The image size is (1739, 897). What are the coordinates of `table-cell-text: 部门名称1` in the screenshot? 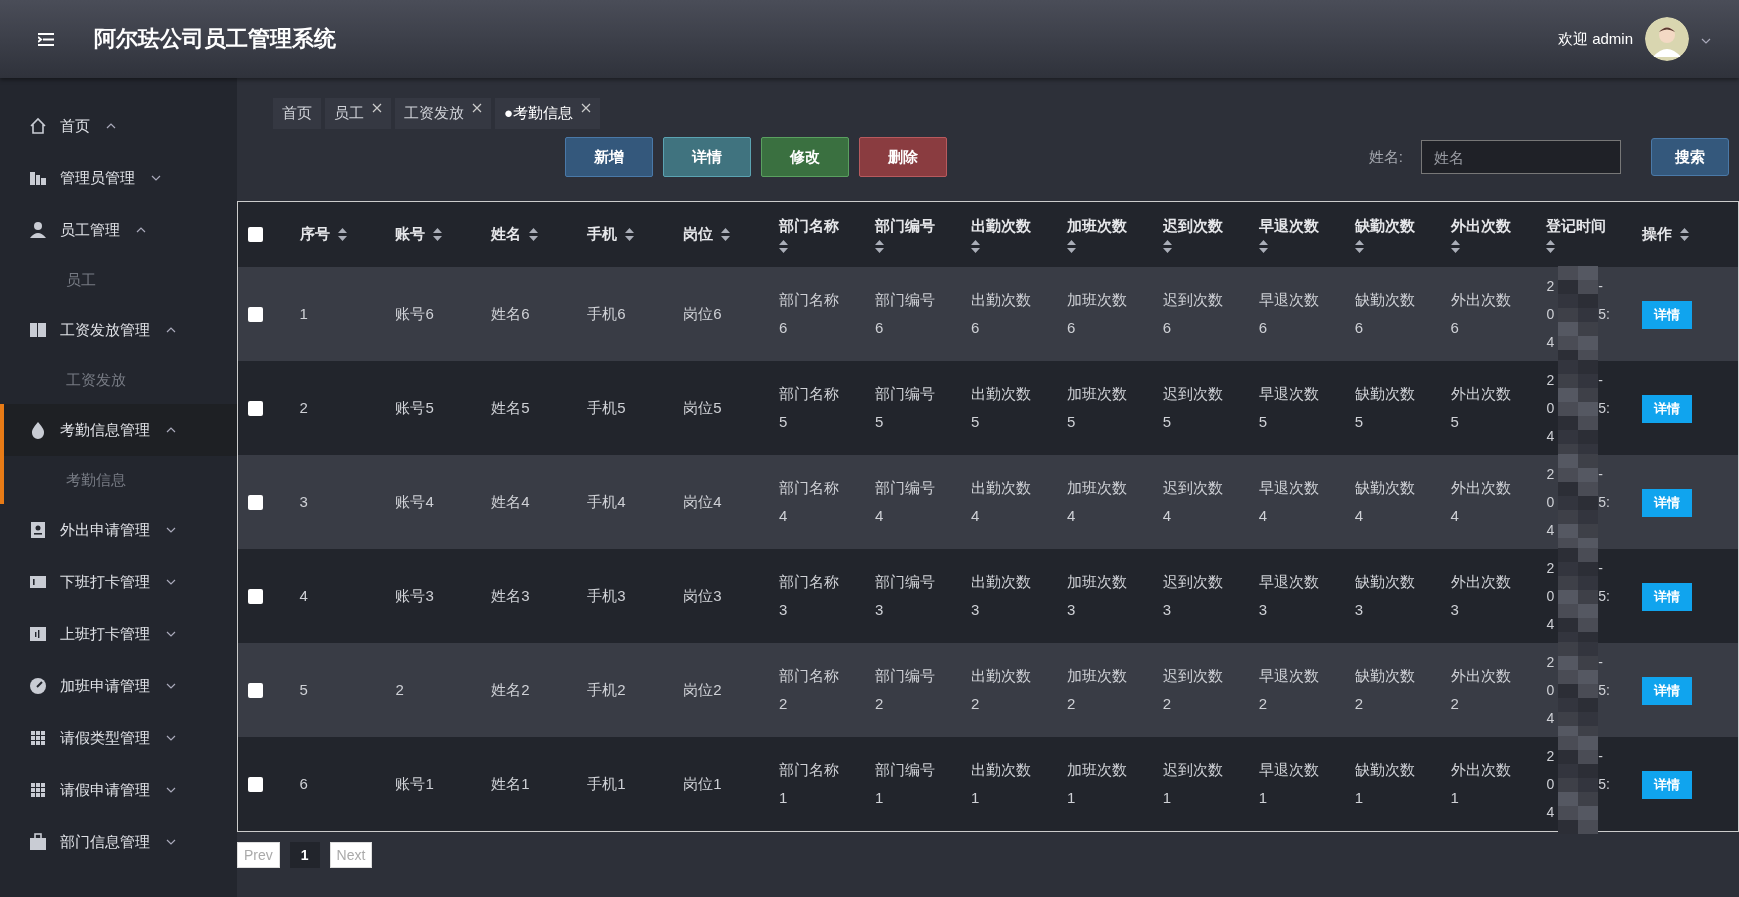 It's located at (810, 784).